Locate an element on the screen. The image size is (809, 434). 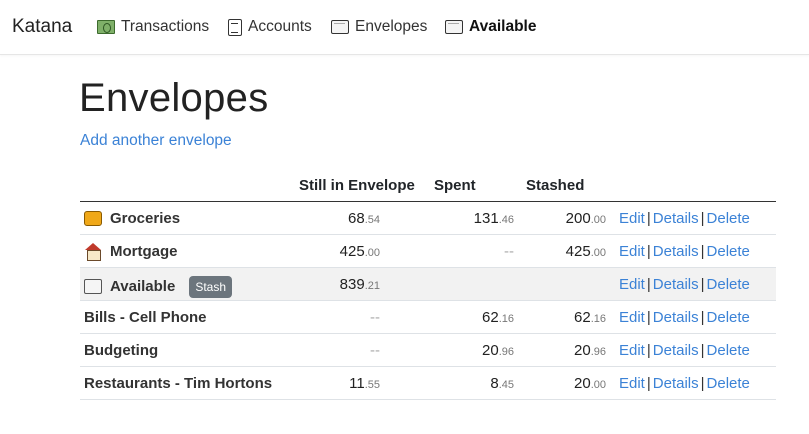
envelope-name: Available Stash is located at coordinates (158, 286).